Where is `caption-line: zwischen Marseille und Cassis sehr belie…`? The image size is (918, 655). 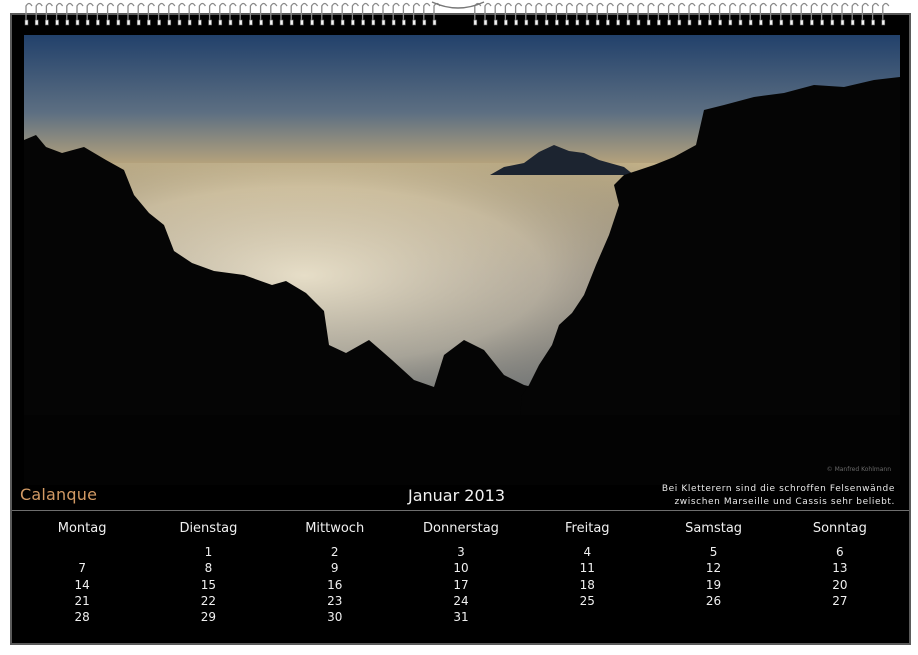 caption-line: zwischen Marseille und Cassis sehr belie… is located at coordinates (784, 502).